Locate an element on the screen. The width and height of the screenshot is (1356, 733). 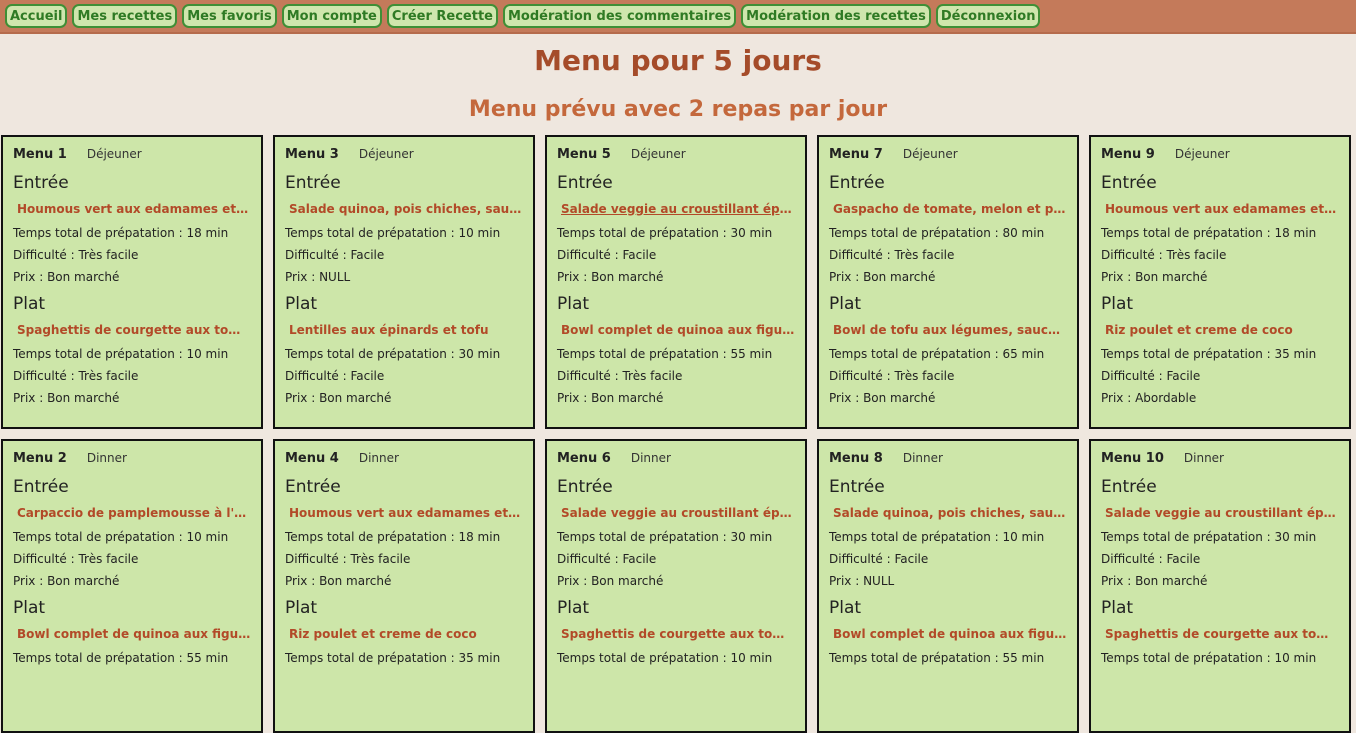
plat-price: Prix : Abordable is located at coordinates (1149, 398).